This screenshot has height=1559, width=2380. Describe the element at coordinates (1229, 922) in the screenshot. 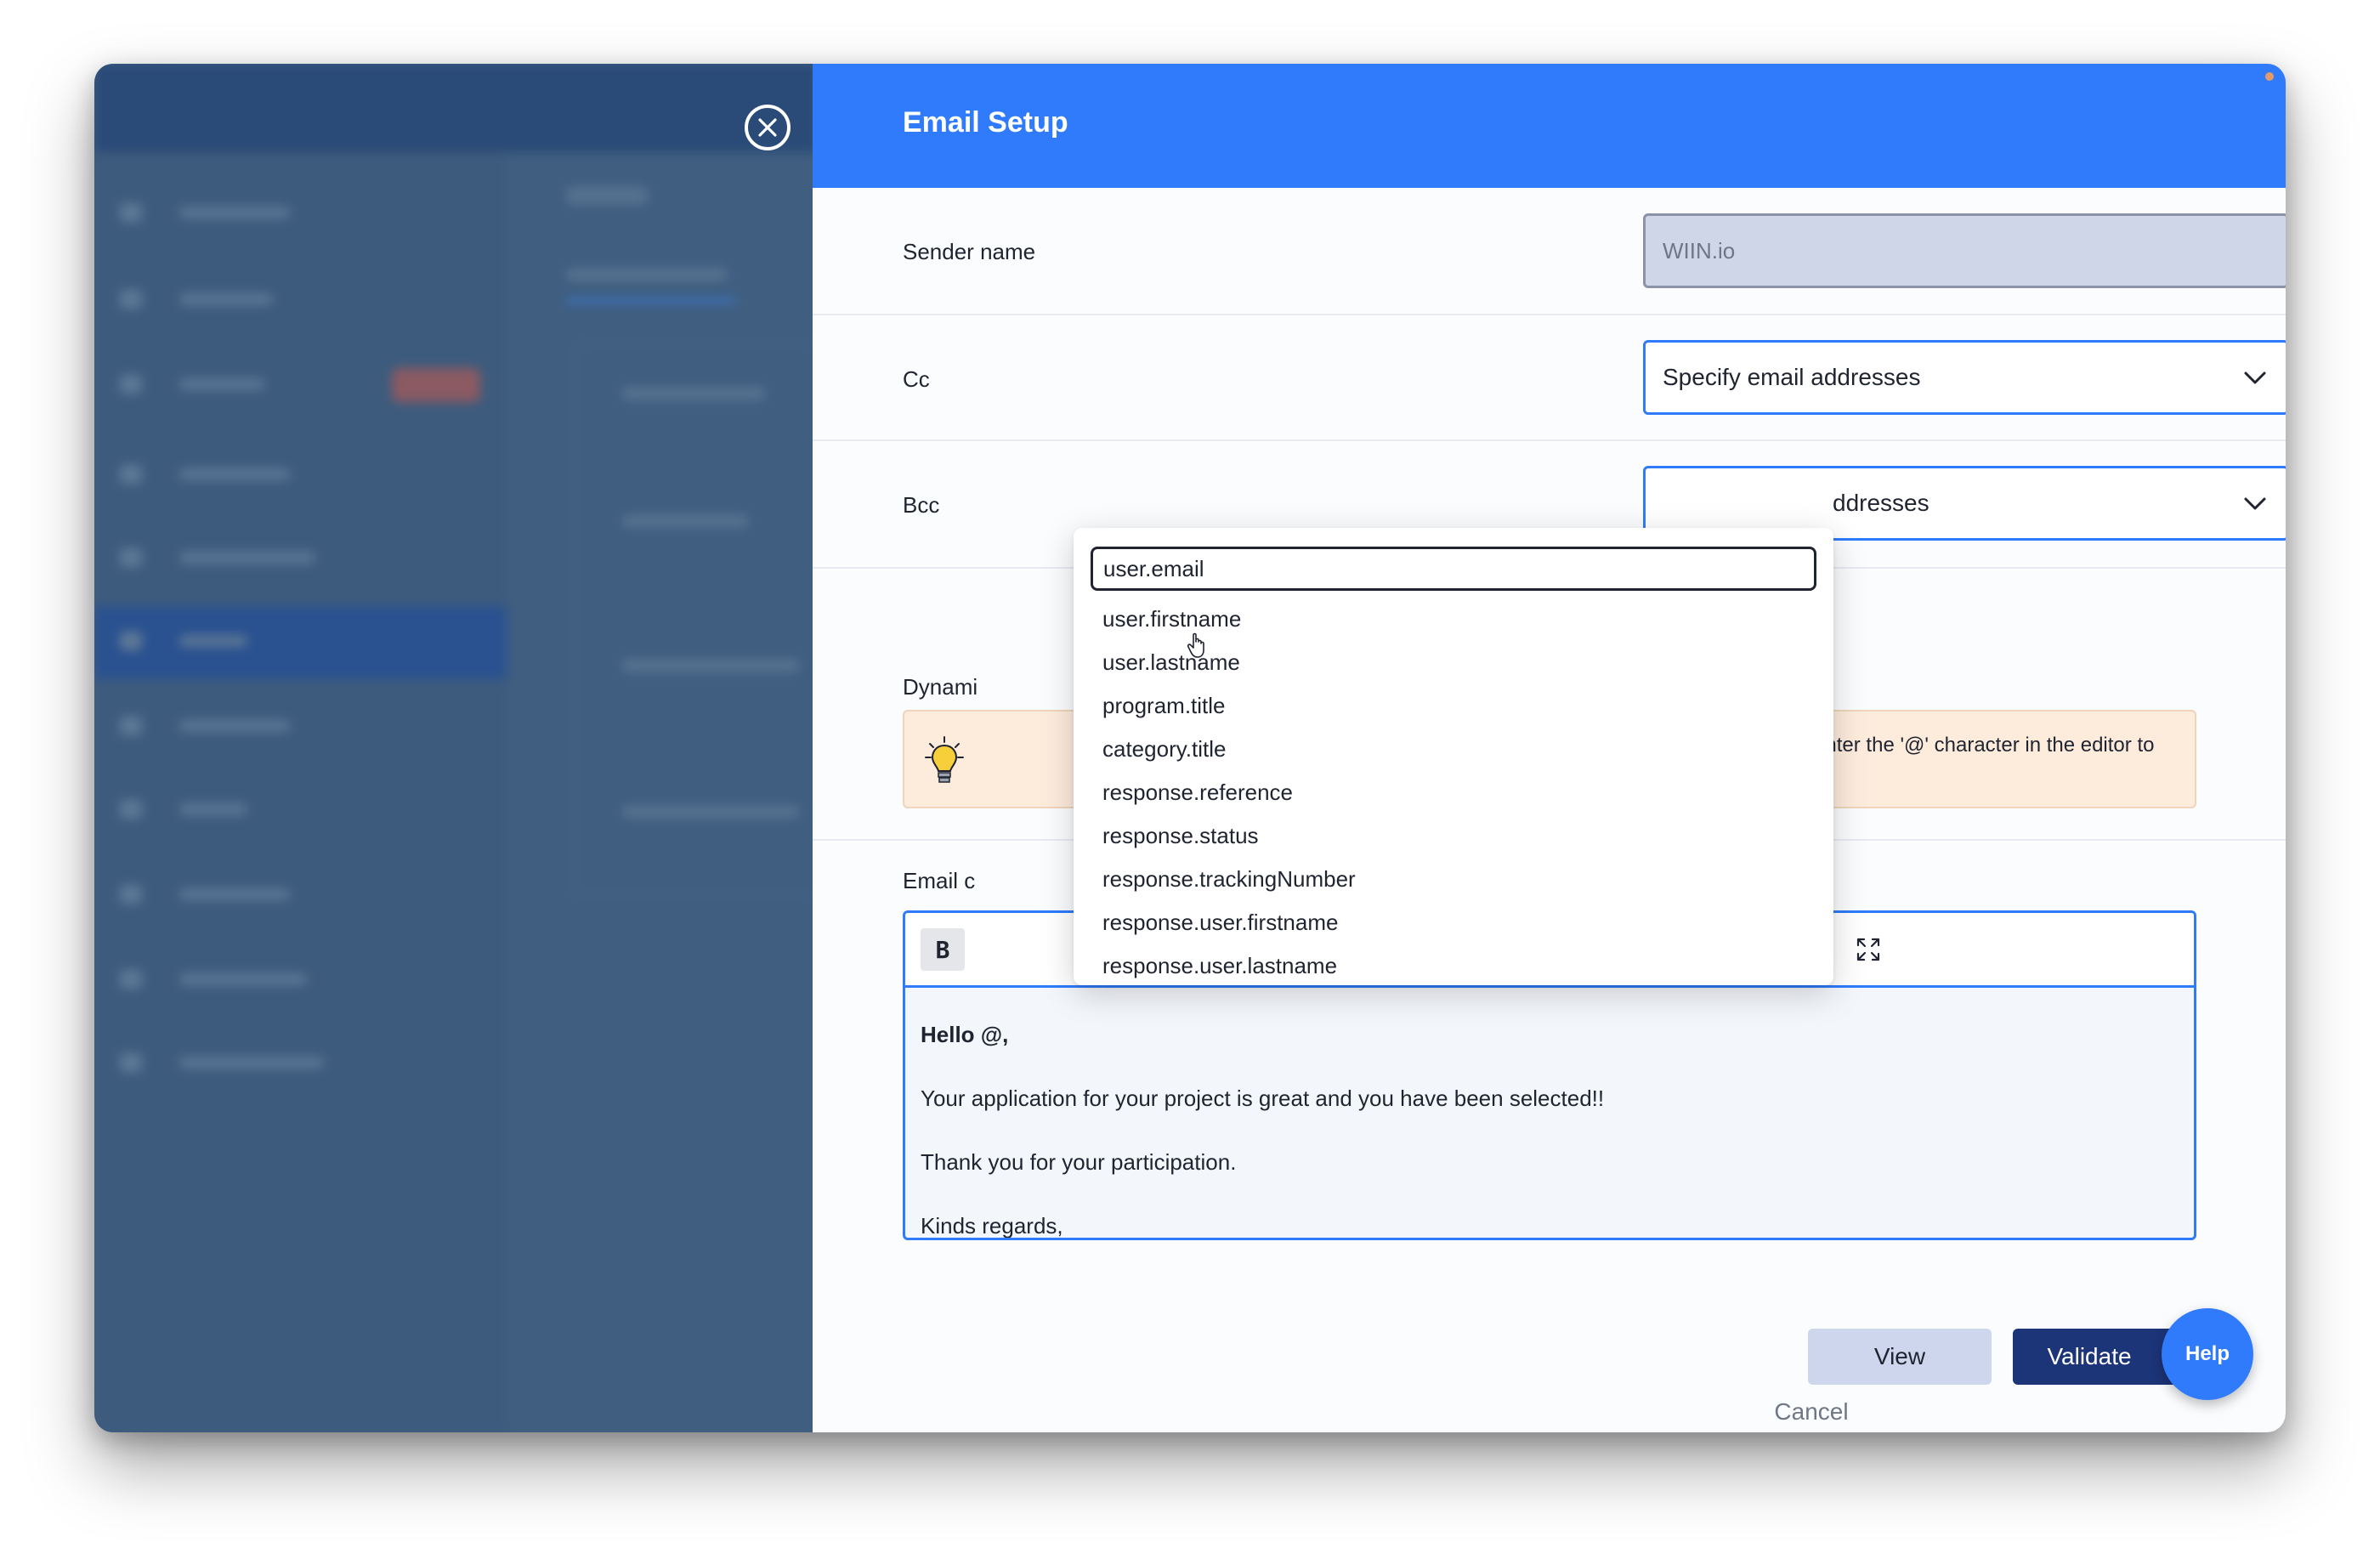

I see `dropdown-item: response.user.firstname` at that location.